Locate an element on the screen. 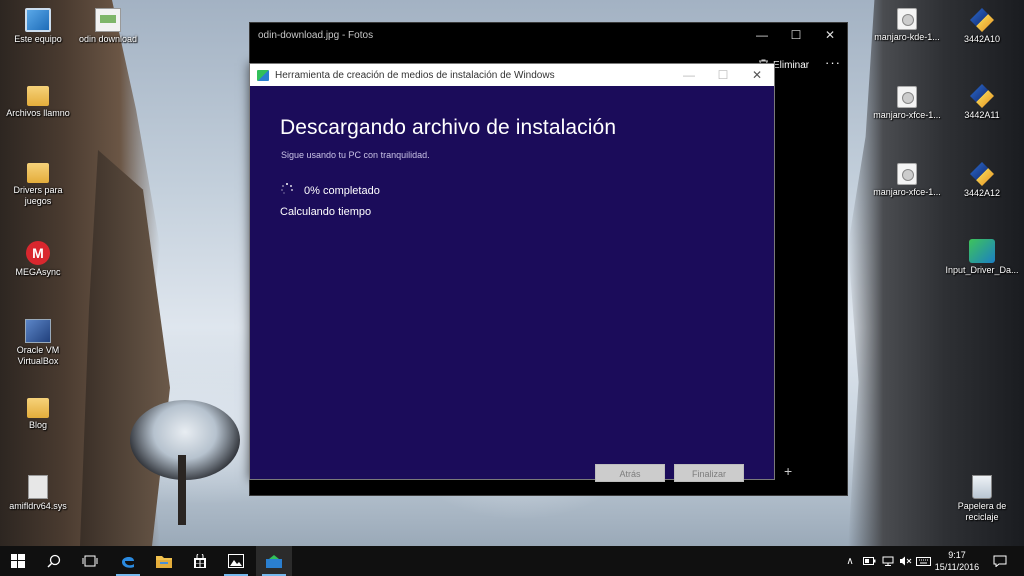 The width and height of the screenshot is (1024, 576). page-subtitle: Sigue usando tu PC con tranquilidad. is located at coordinates (355, 155).